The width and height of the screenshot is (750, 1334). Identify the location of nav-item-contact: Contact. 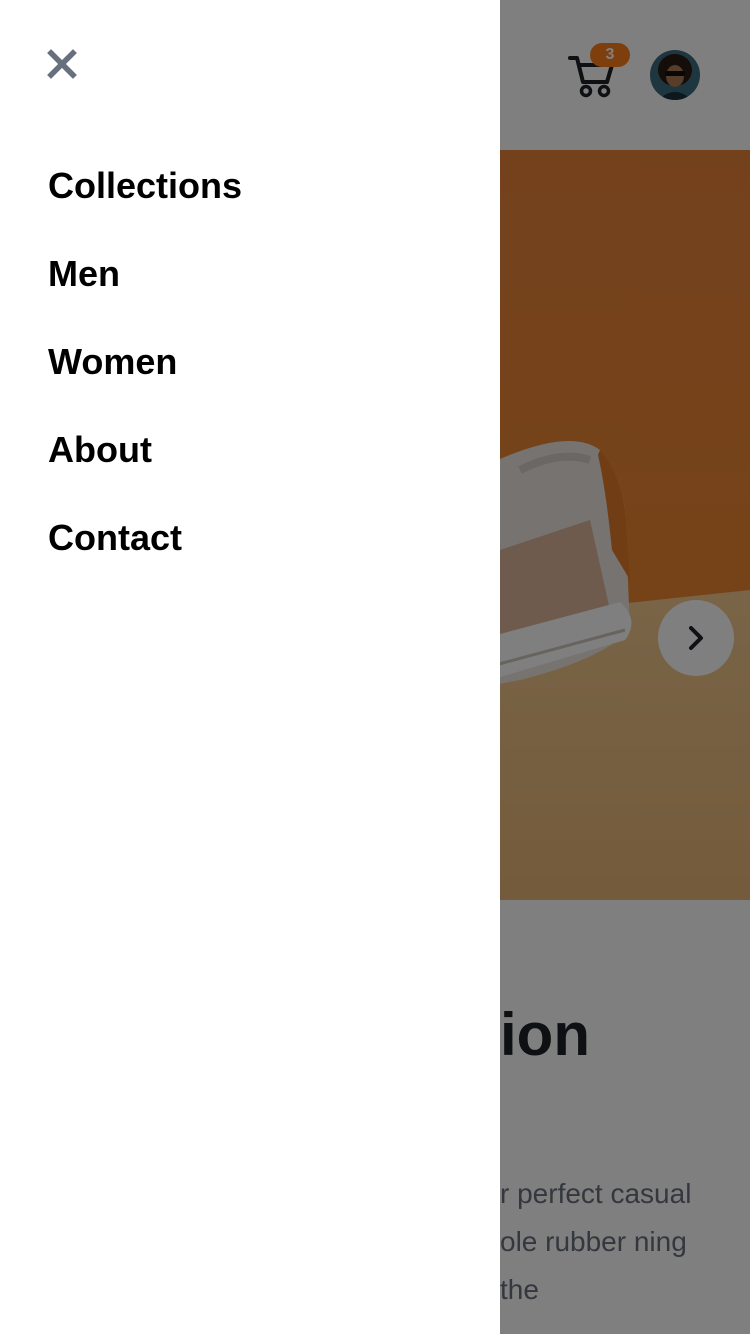
(145, 556).